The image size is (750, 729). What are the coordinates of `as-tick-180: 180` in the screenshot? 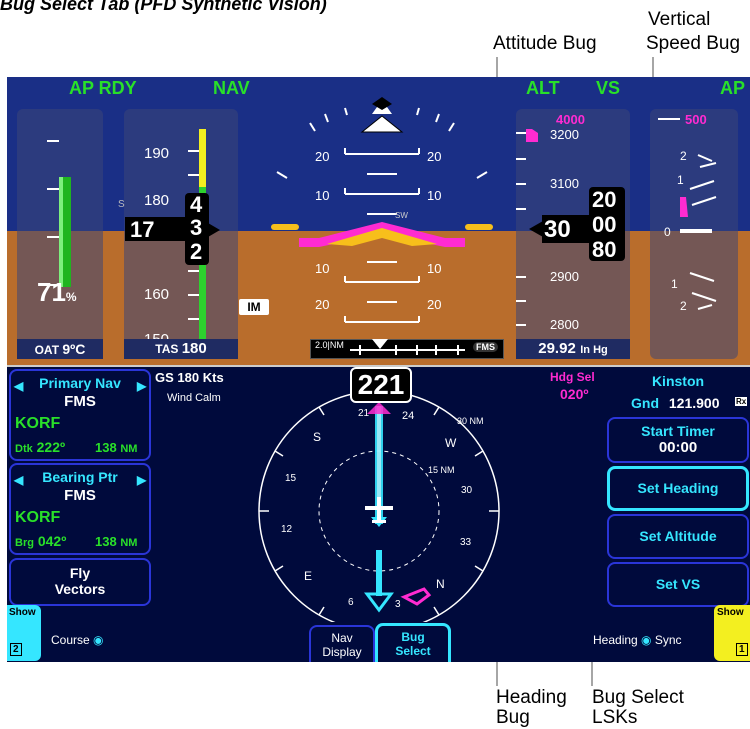 It's located at (157, 200).